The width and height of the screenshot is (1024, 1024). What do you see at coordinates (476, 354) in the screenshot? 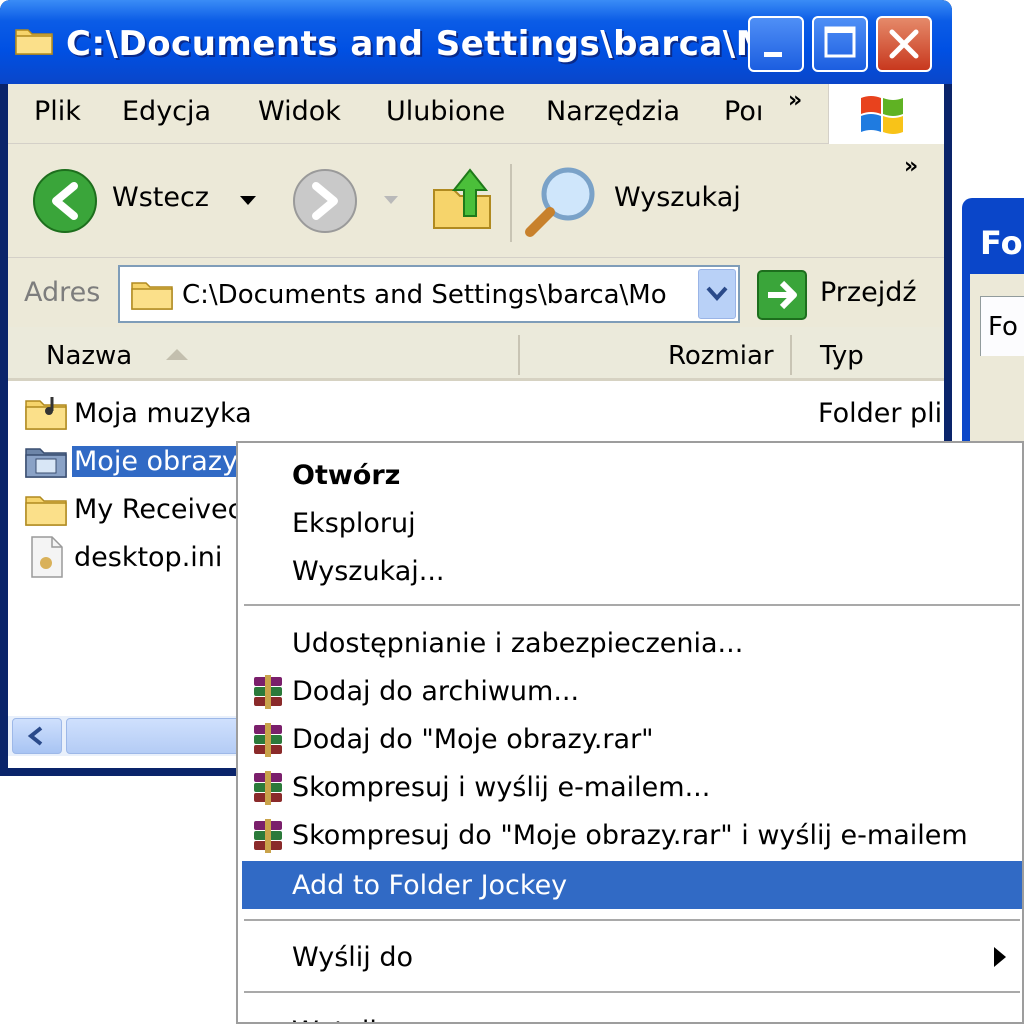
I see `column-header: Nazwa Rozmiar Typ` at bounding box center [476, 354].